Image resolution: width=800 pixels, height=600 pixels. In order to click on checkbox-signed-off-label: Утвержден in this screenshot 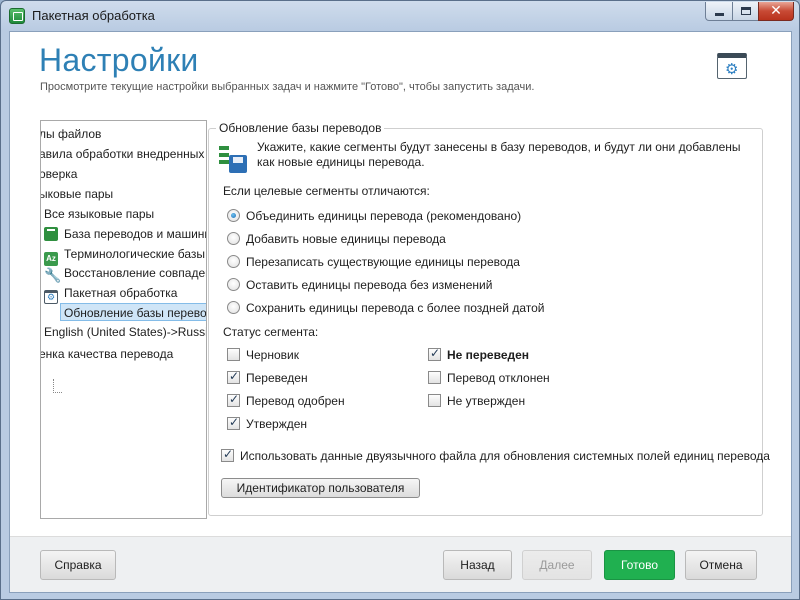, I will do `click(276, 424)`.